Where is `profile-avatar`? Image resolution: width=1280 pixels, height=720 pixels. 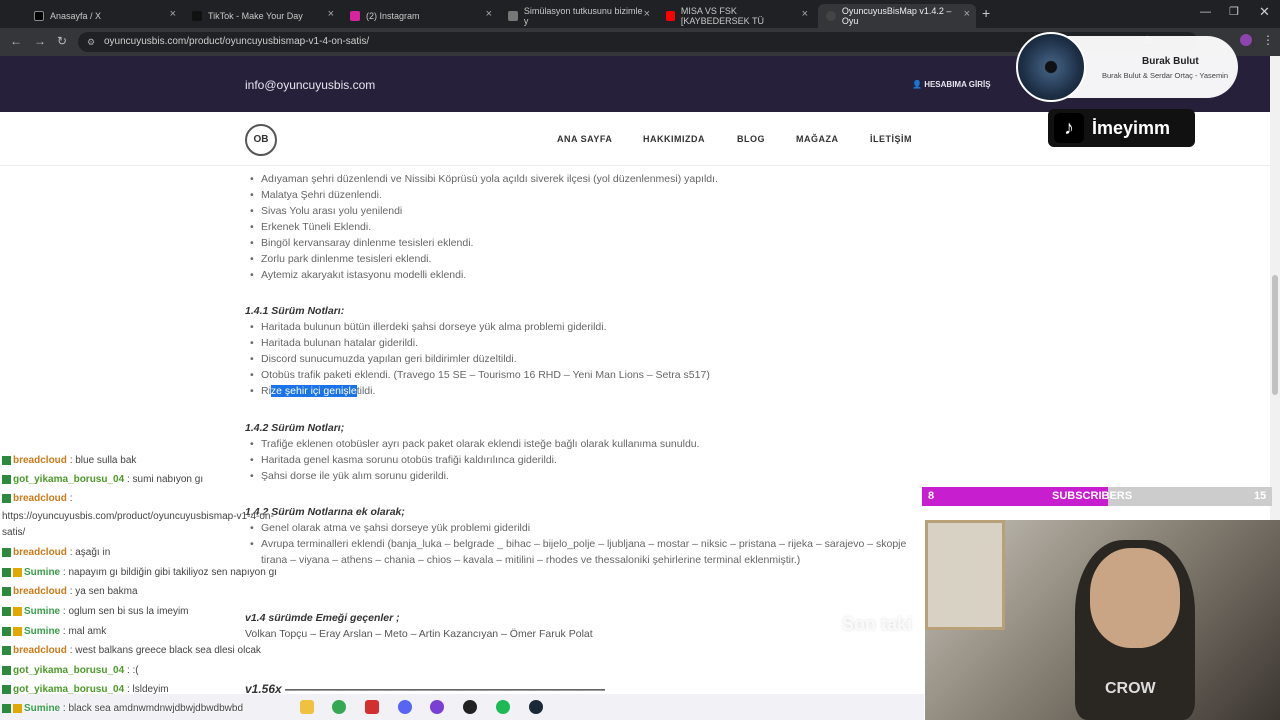
profile-avatar is located at coordinates (1246, 40).